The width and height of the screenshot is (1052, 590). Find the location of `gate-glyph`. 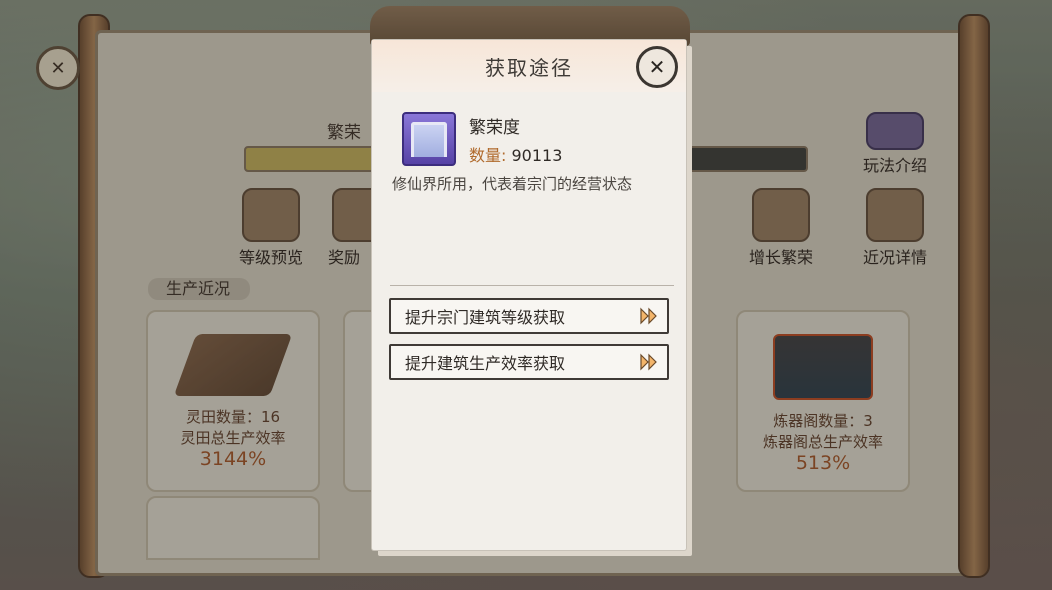

gate-glyph is located at coordinates (429, 139).